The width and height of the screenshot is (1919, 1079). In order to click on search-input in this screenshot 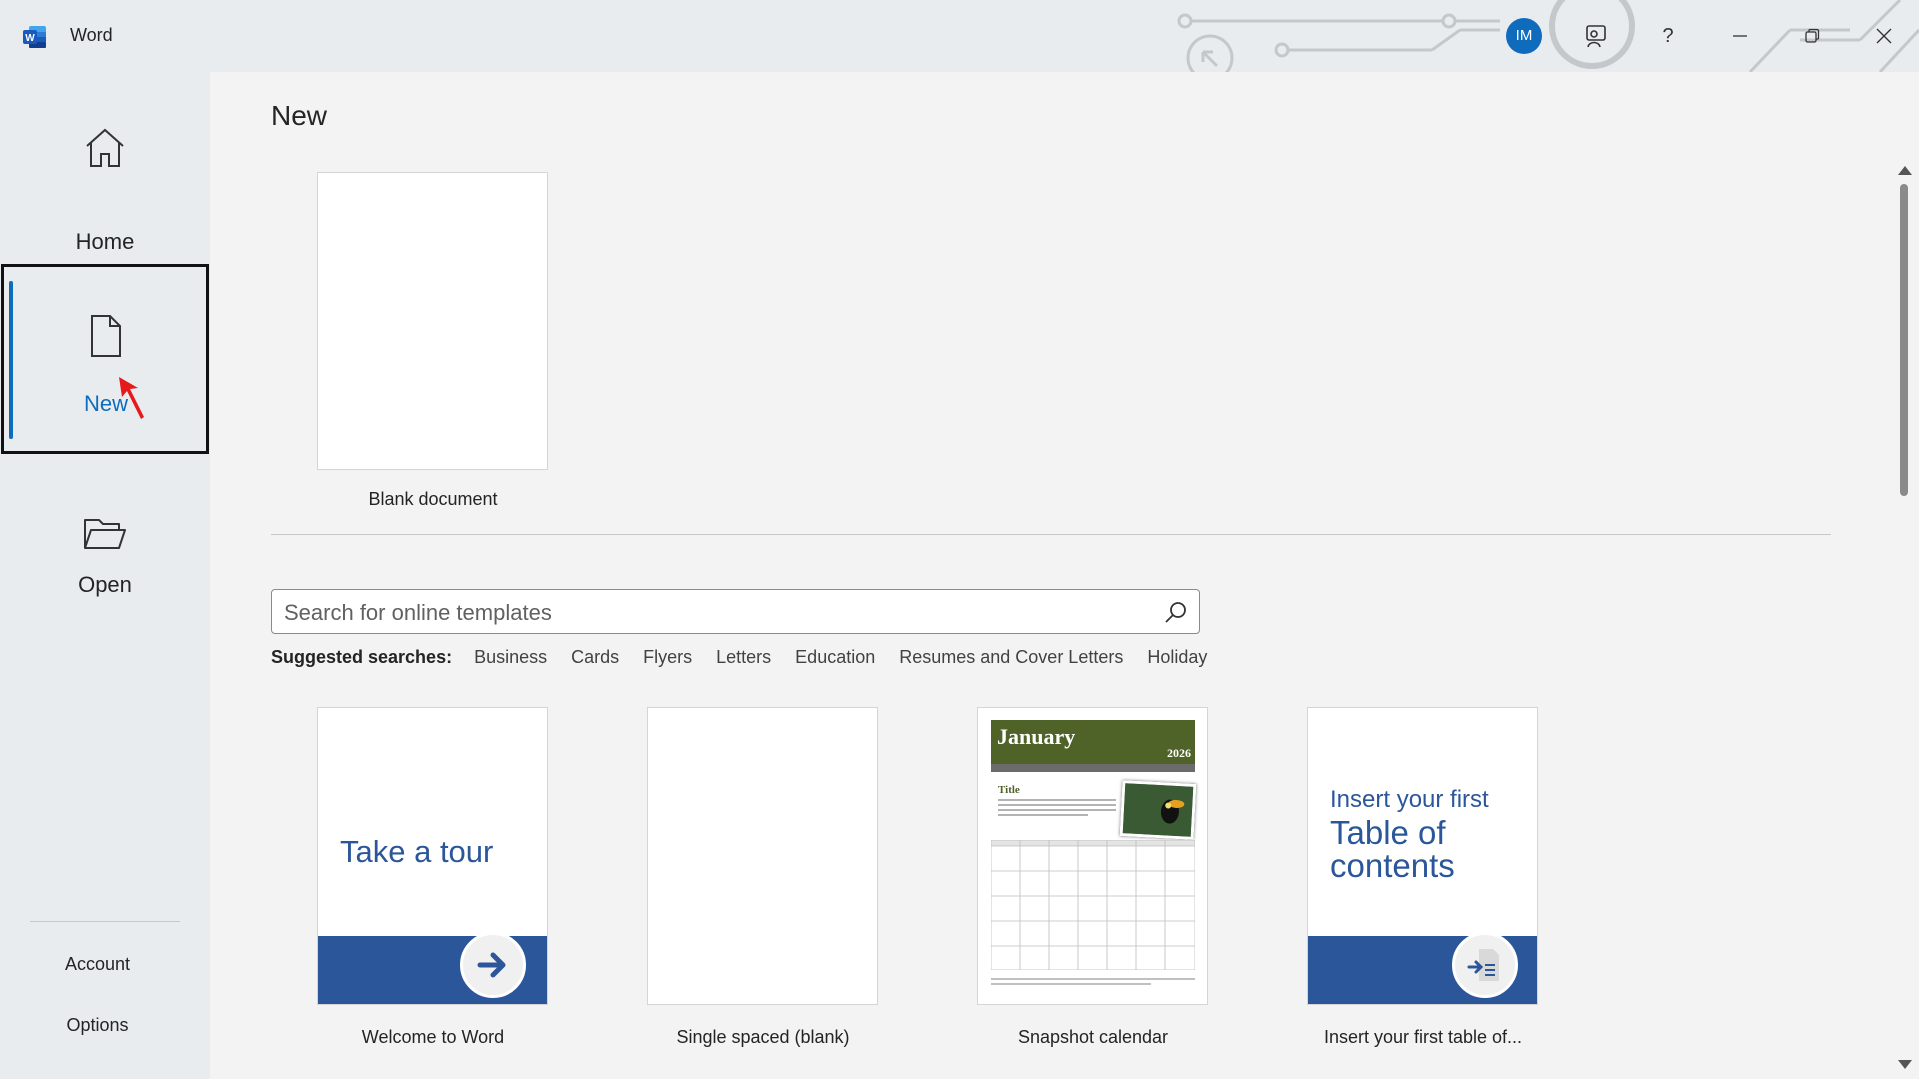, I will do `click(714, 612)`.